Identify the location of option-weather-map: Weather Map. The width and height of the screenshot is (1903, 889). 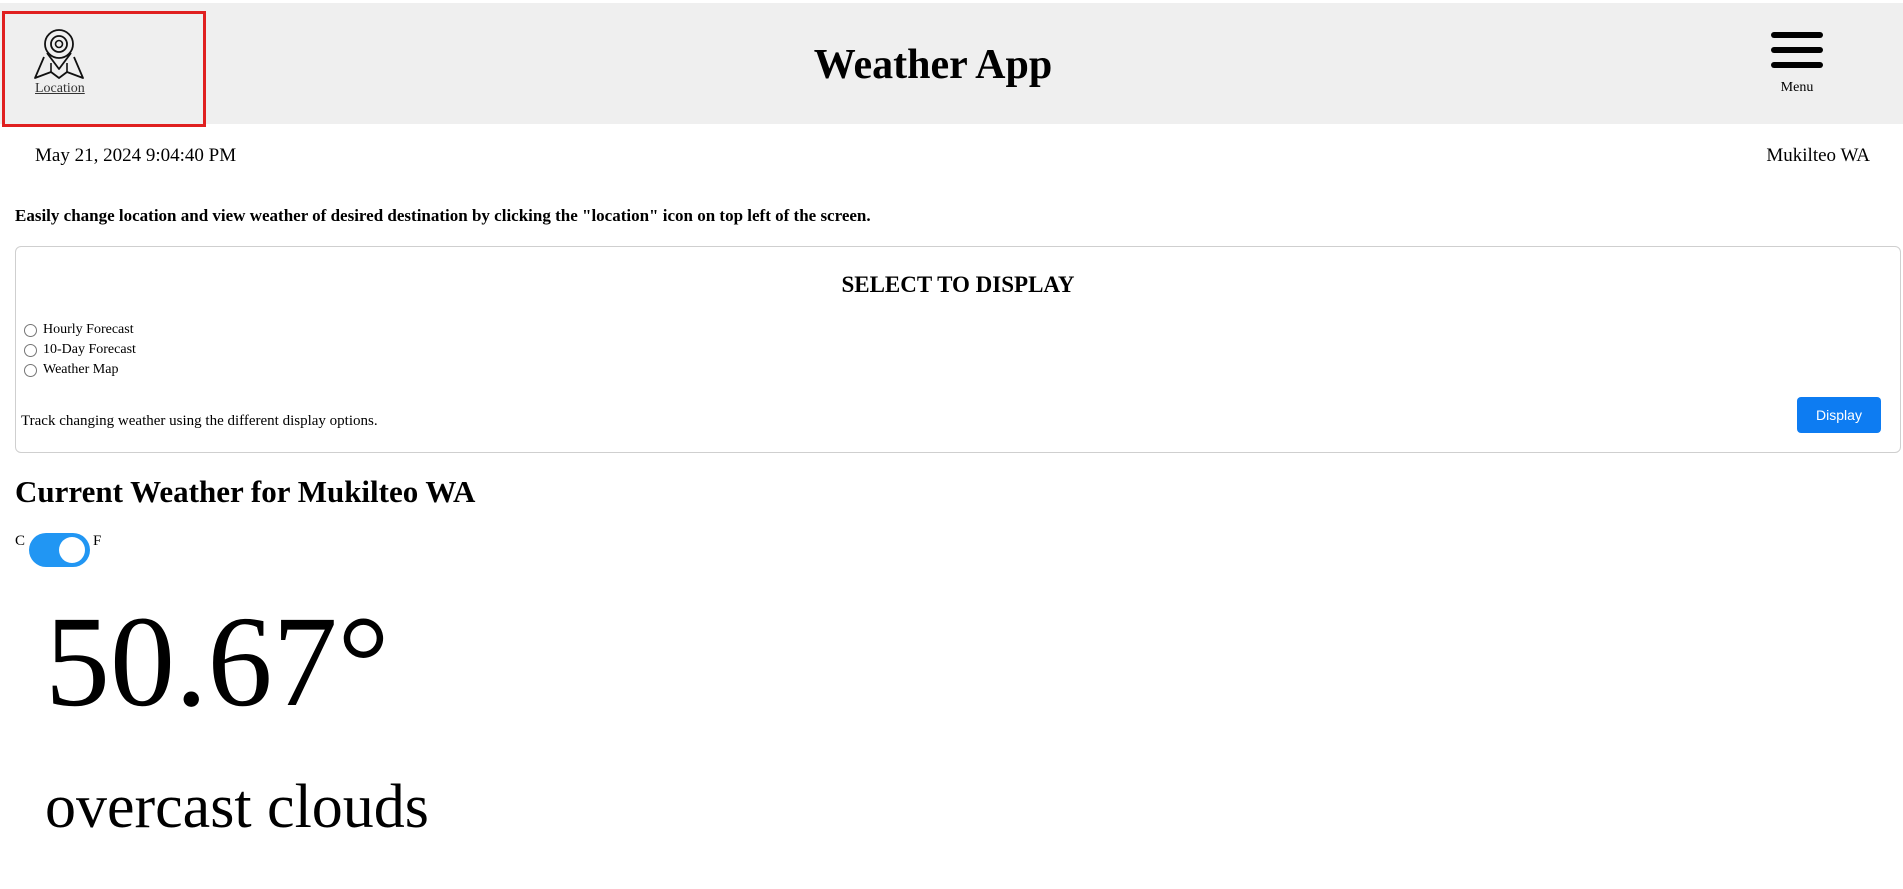
(71, 370).